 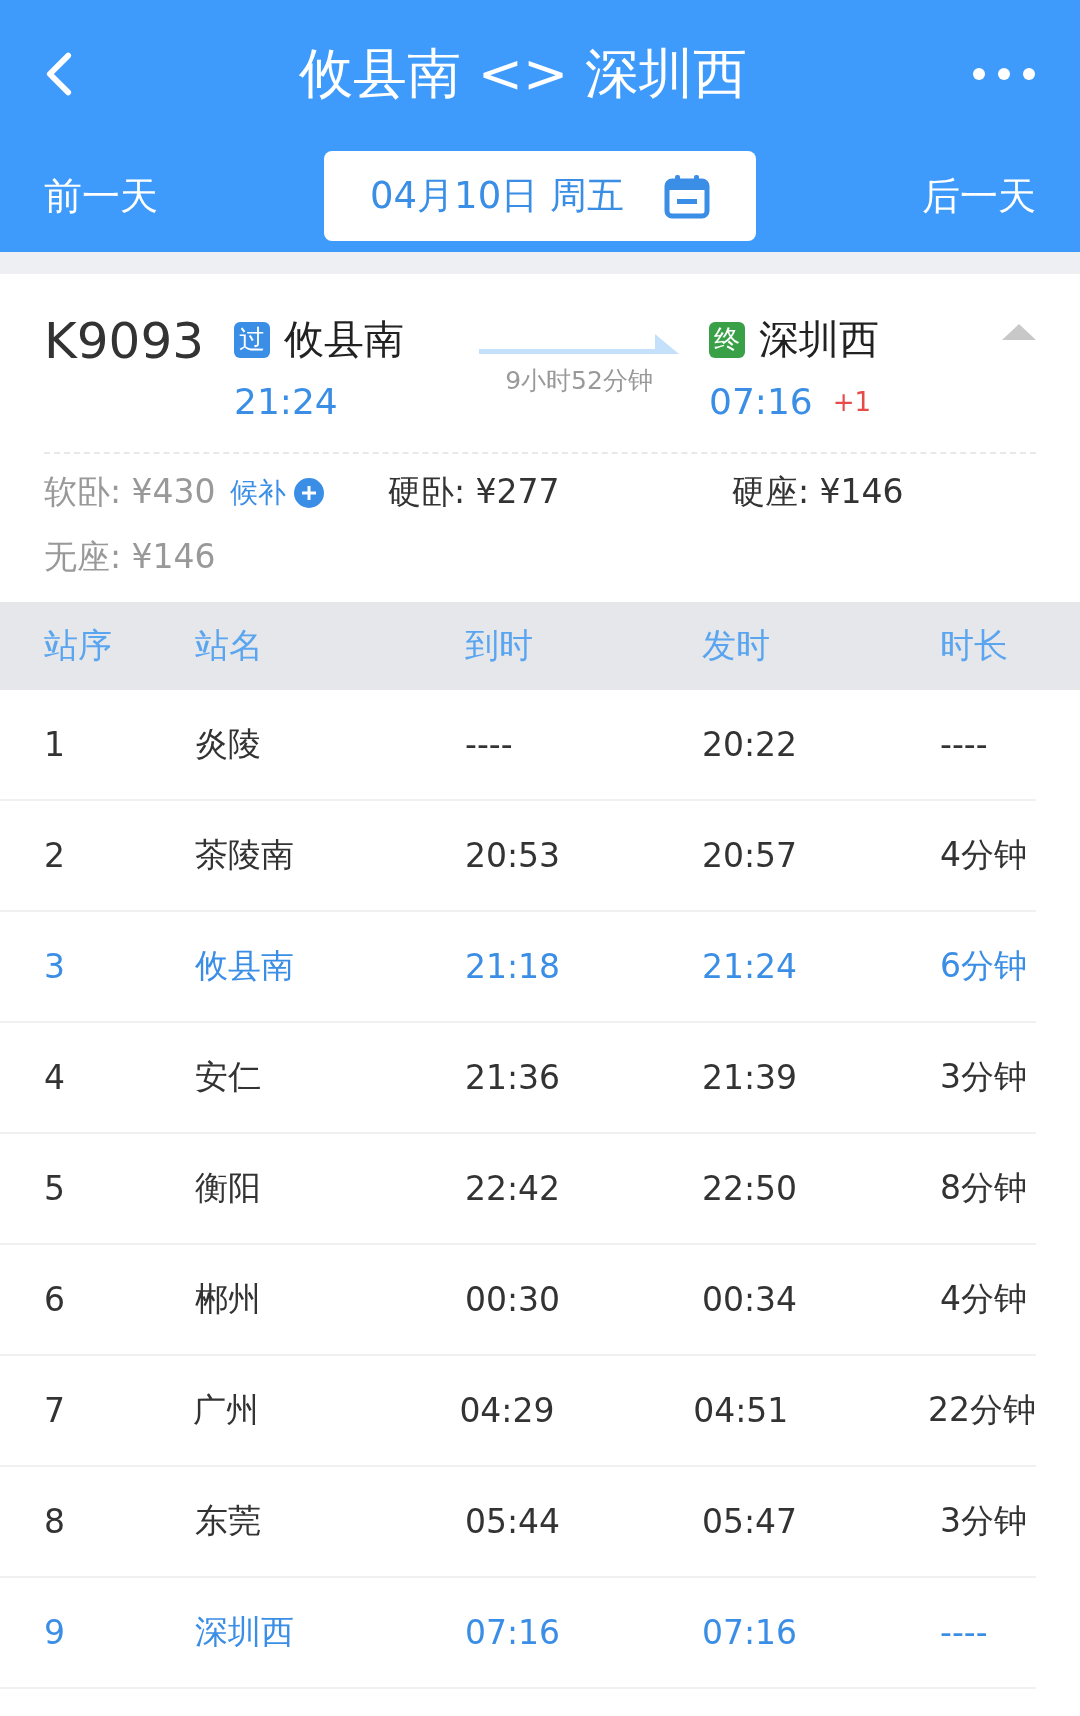 What do you see at coordinates (497, 196) in the screenshot?
I see `date-text: 04月10日 周五` at bounding box center [497, 196].